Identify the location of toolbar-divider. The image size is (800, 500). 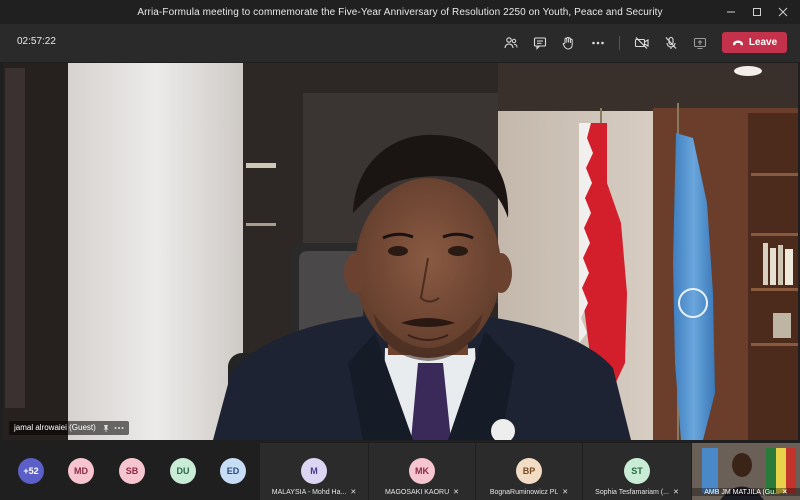
(619, 43).